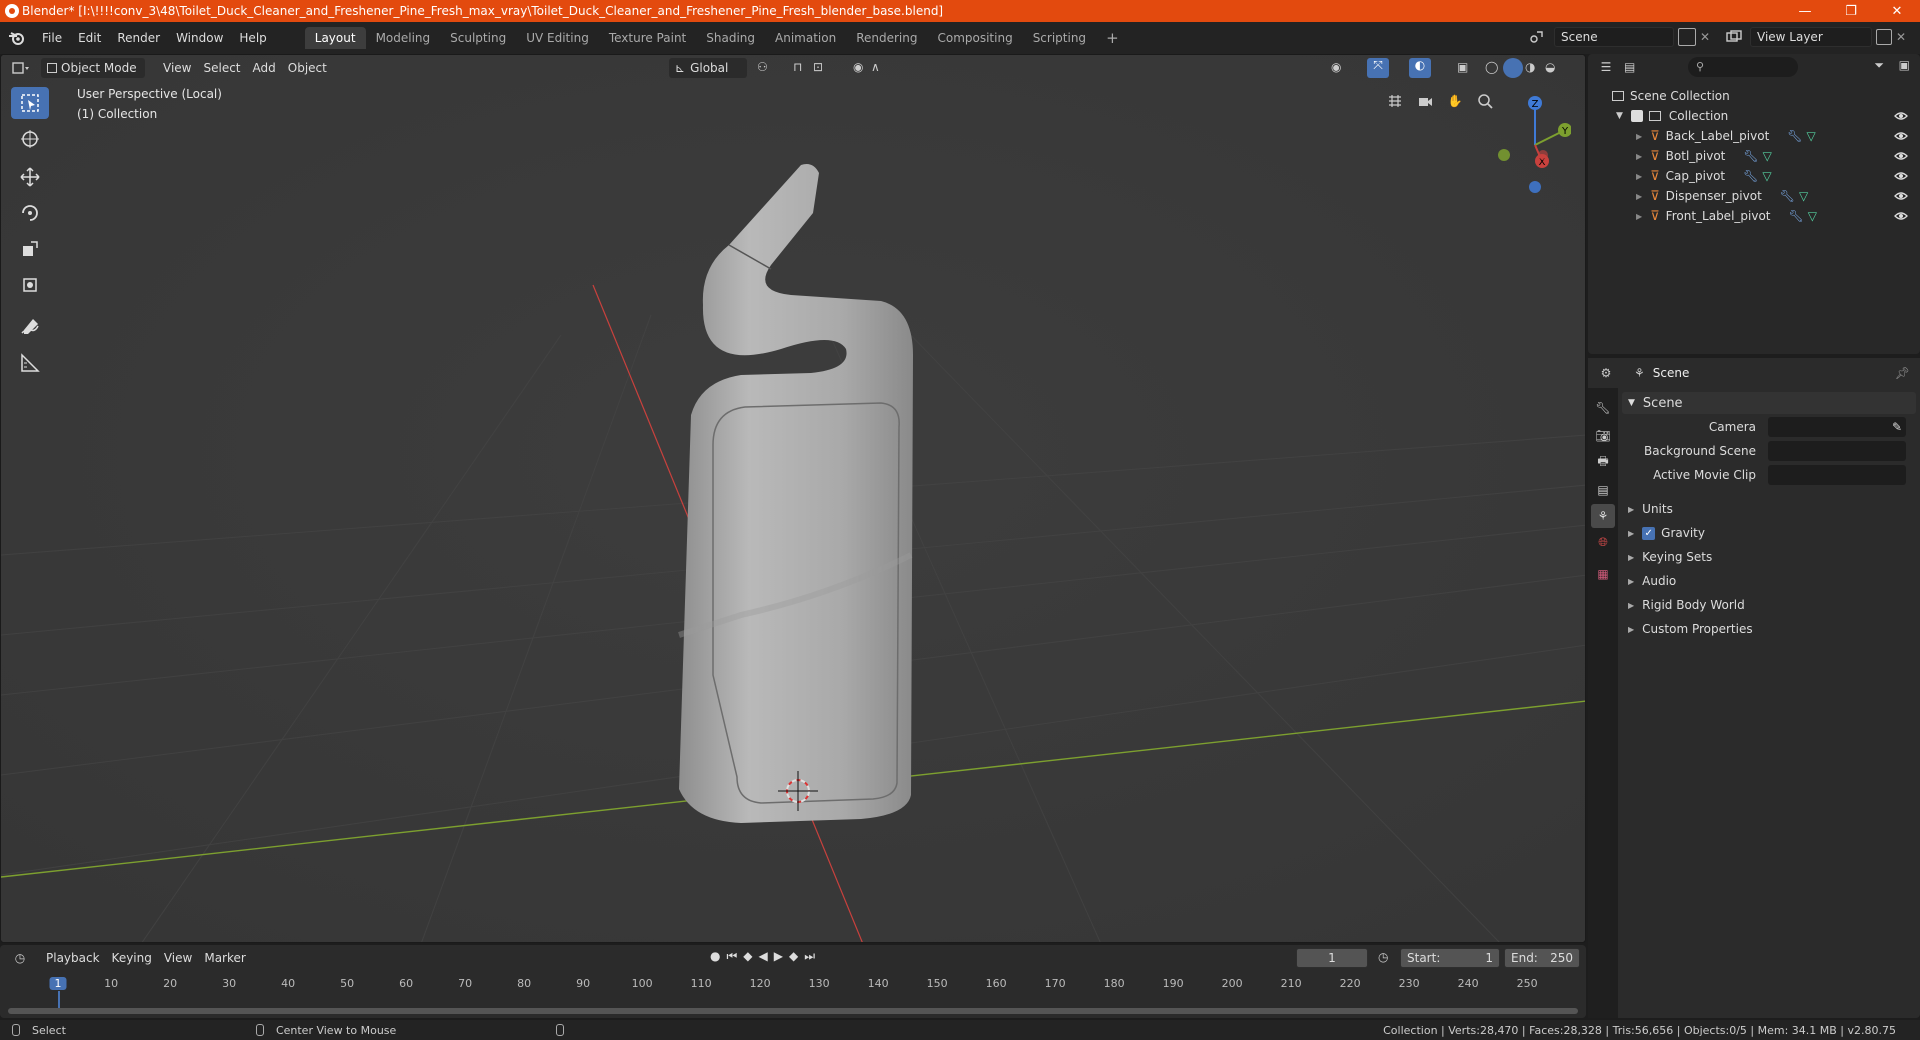 This screenshot has width=1920, height=1040. What do you see at coordinates (52, 38) in the screenshot?
I see `menu-file: File` at bounding box center [52, 38].